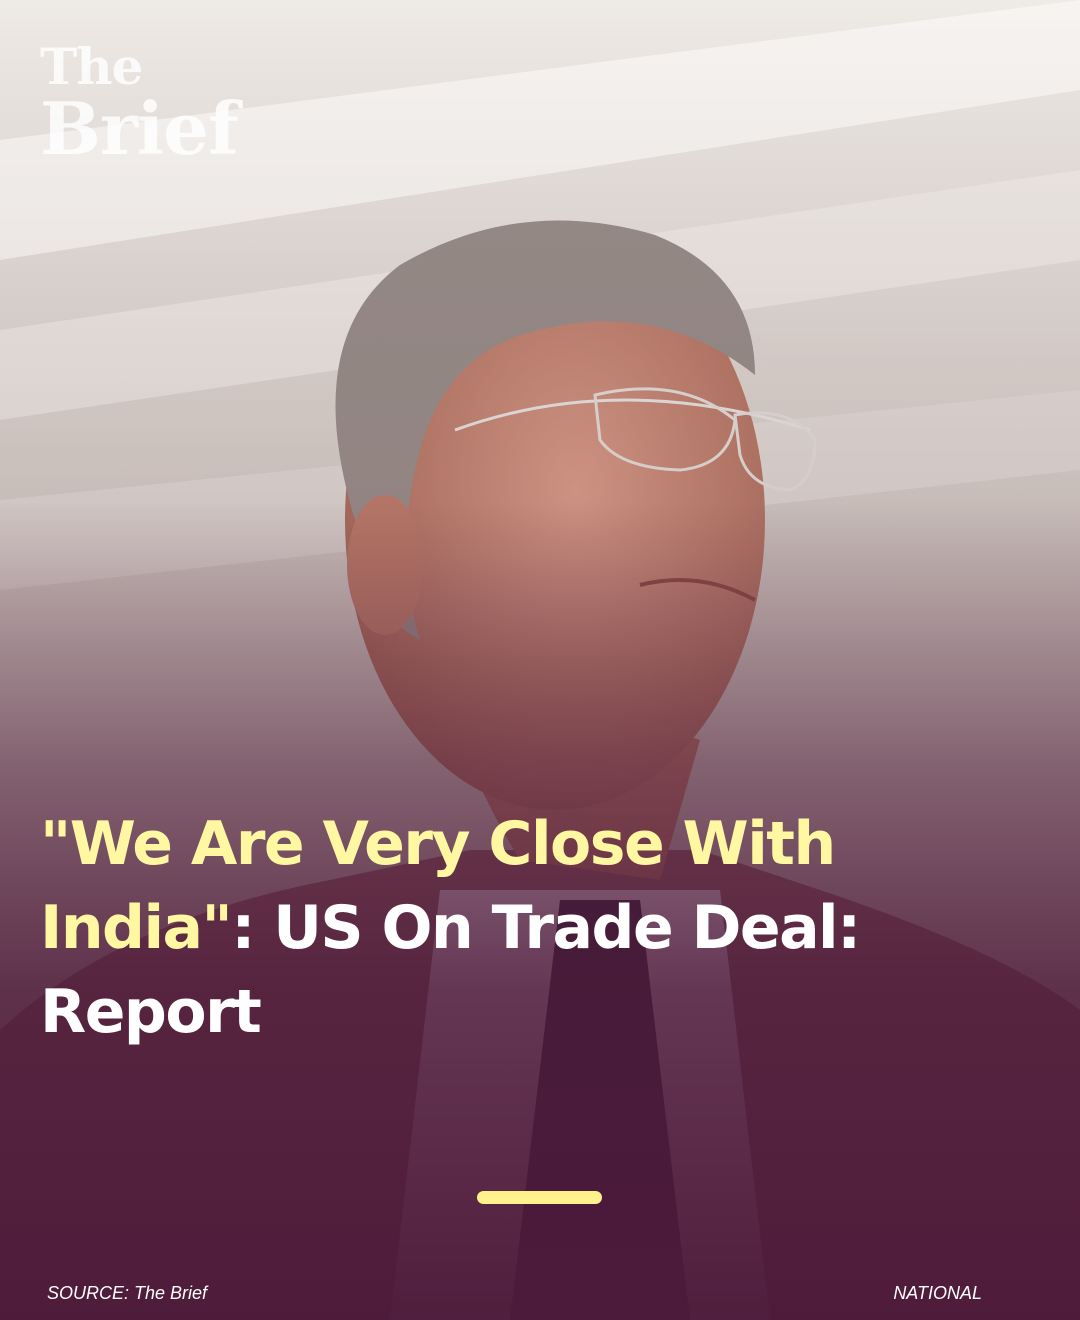 The image size is (1080, 1320). Describe the element at coordinates (127, 1293) in the screenshot. I see `source-label: SOURCE: The Brief` at that location.